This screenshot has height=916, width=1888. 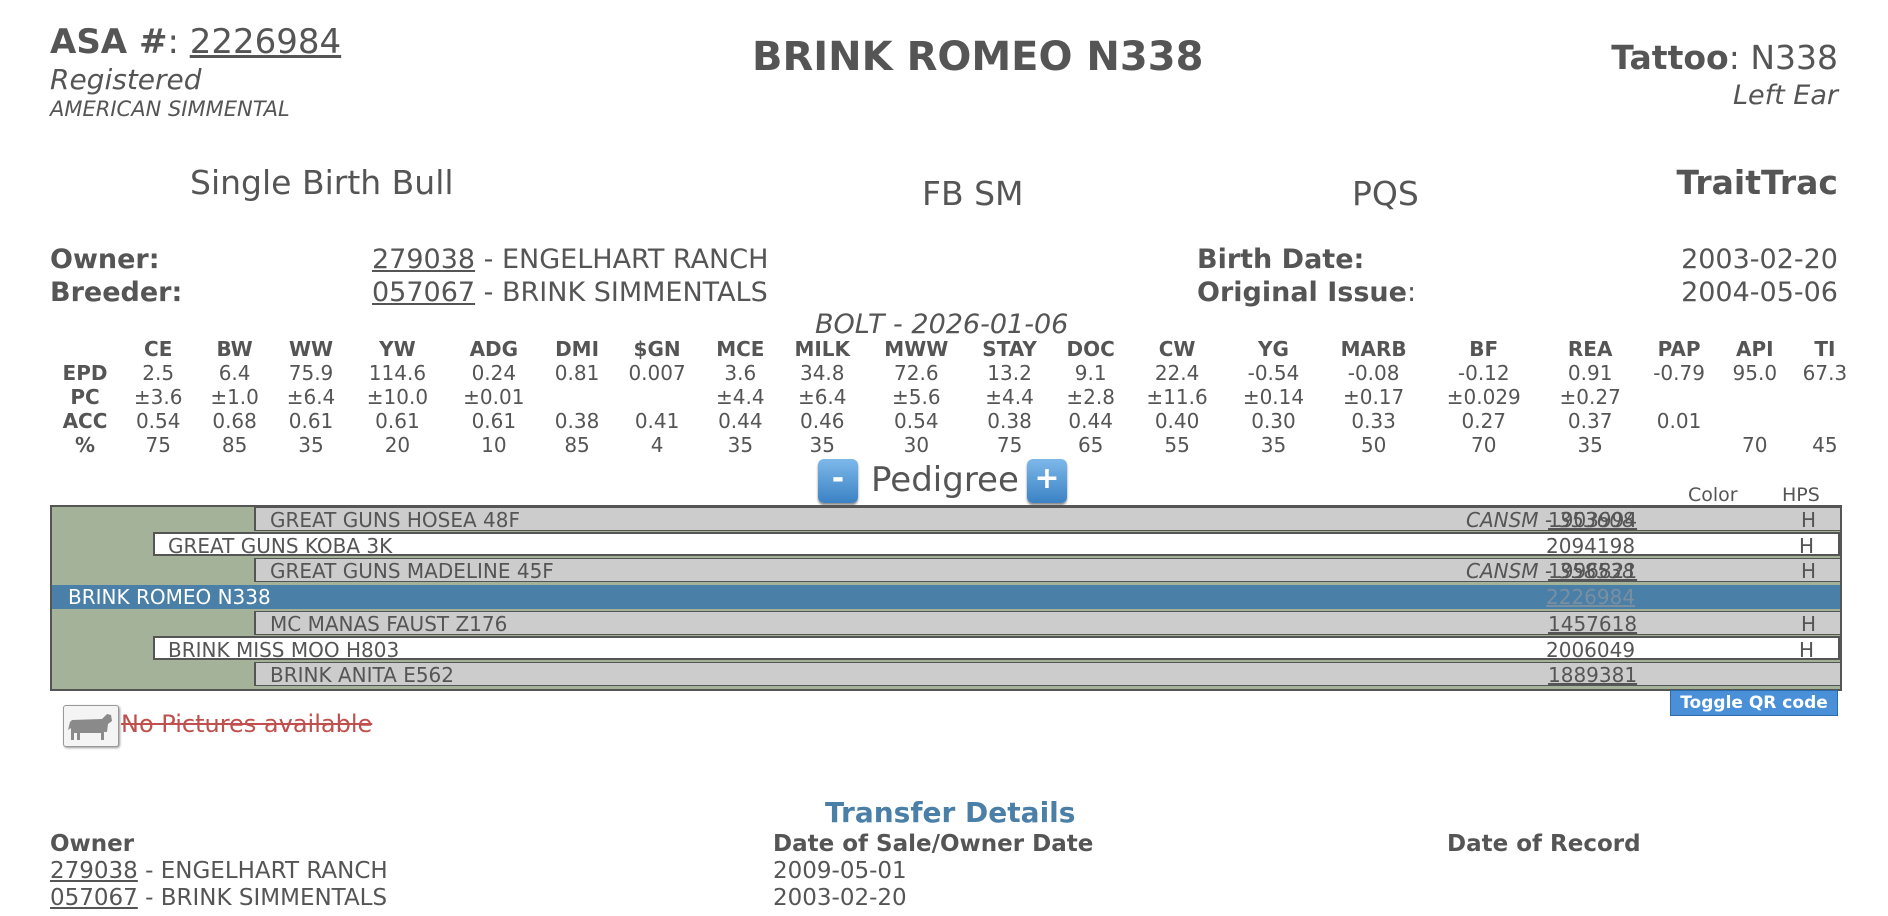 What do you see at coordinates (246, 724) in the screenshot?
I see `no-pictures-link: No Pictures available` at bounding box center [246, 724].